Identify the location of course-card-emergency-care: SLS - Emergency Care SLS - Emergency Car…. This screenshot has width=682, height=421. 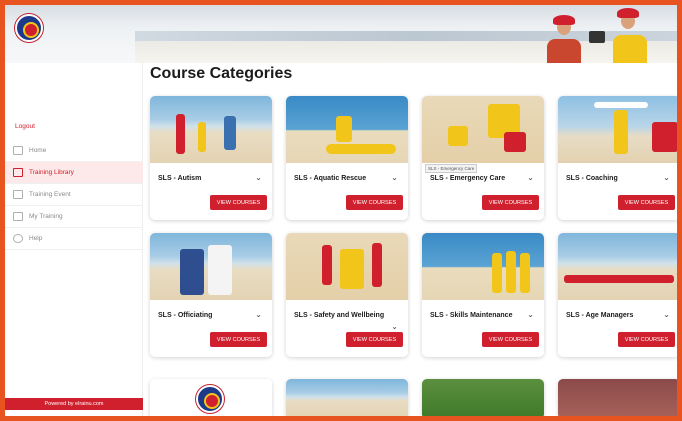
(483, 158).